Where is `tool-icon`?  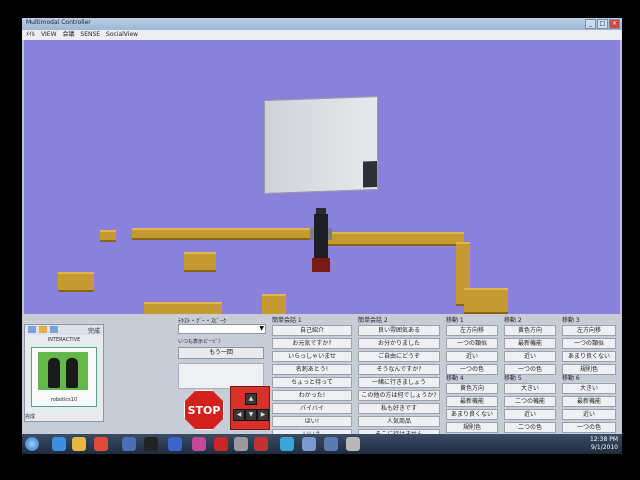 tool-icon is located at coordinates (241, 444).